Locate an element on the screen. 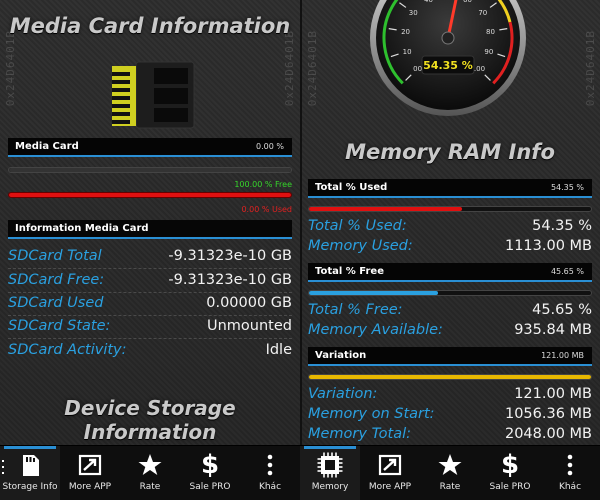 This screenshot has width=600, height=500. memory-row-key: Memory Total: is located at coordinates (360, 434).